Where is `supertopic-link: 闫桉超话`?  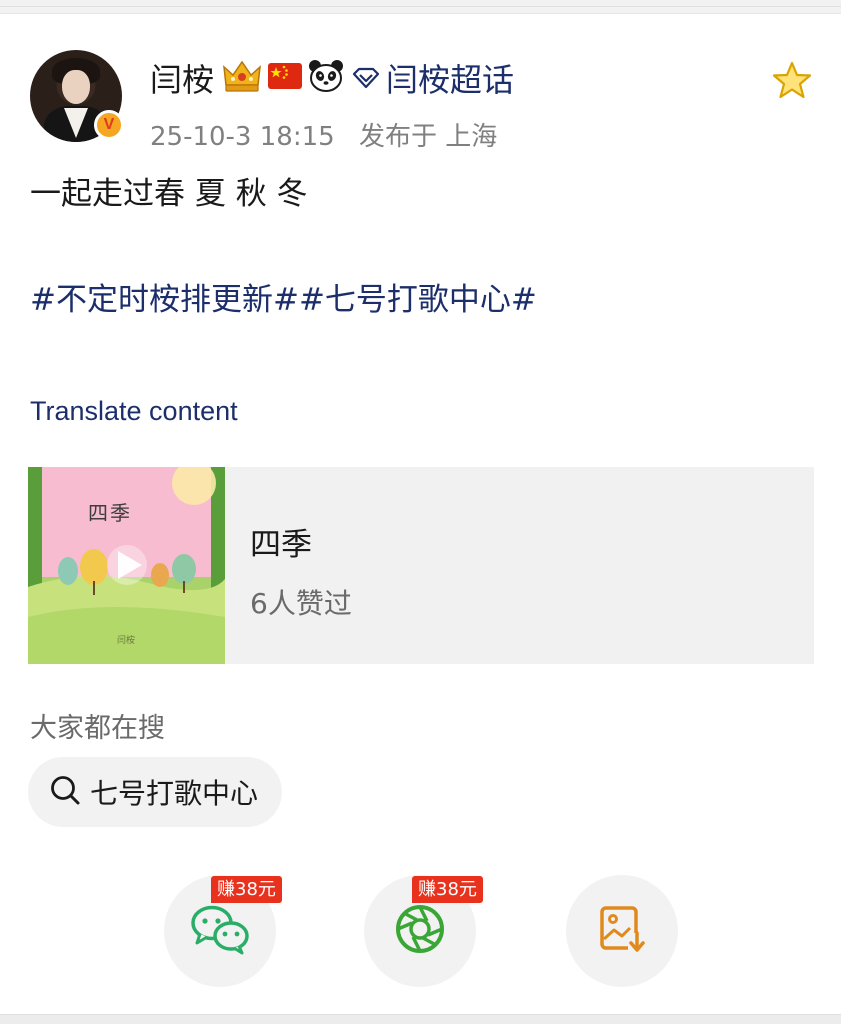
supertopic-link: 闫桉超话 is located at coordinates (433, 78).